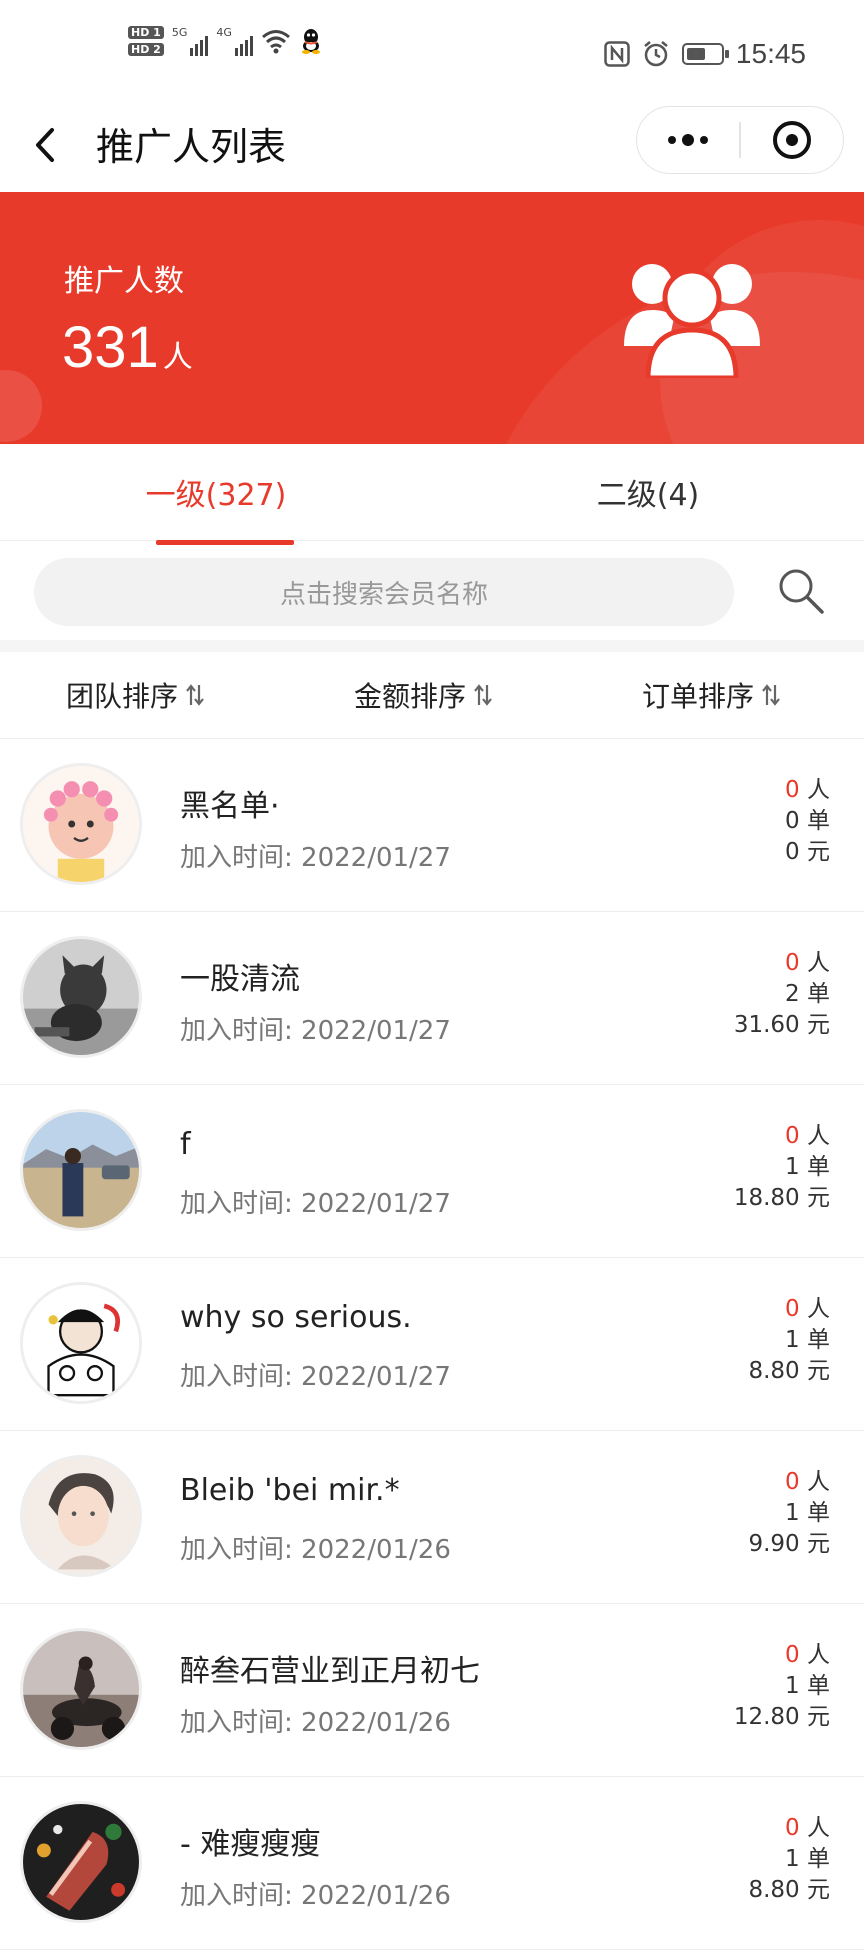 Image resolution: width=864 pixels, height=1950 pixels. What do you see at coordinates (296, 1317) in the screenshot?
I see `member-name: why so serious.` at bounding box center [296, 1317].